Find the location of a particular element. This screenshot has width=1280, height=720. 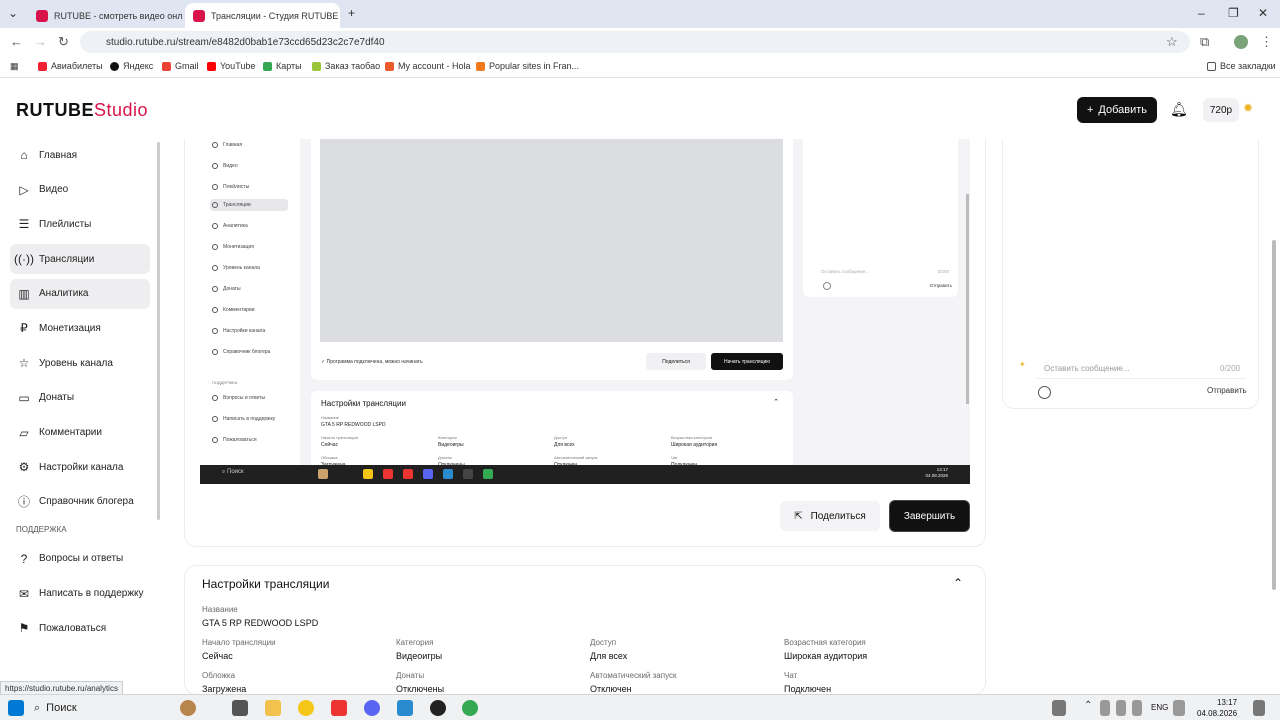

new-tab-icon: + is located at coordinates (351, 13).